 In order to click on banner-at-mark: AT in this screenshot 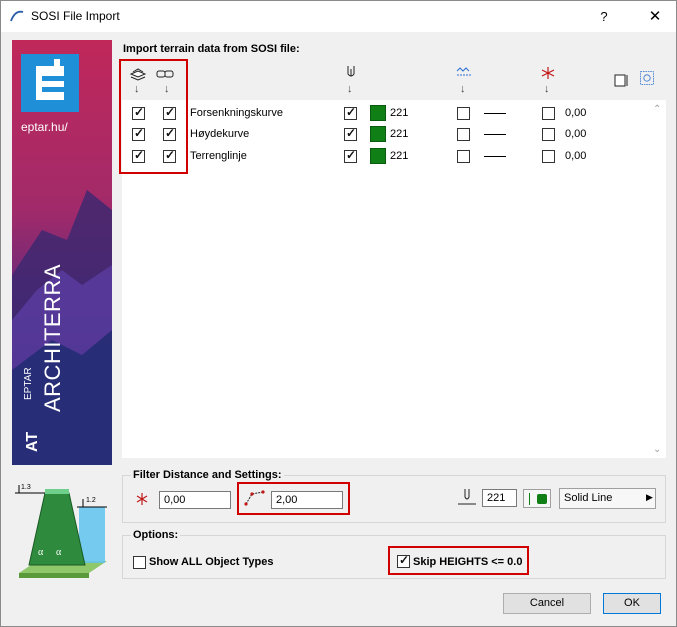, I will do `click(32, 441)`.